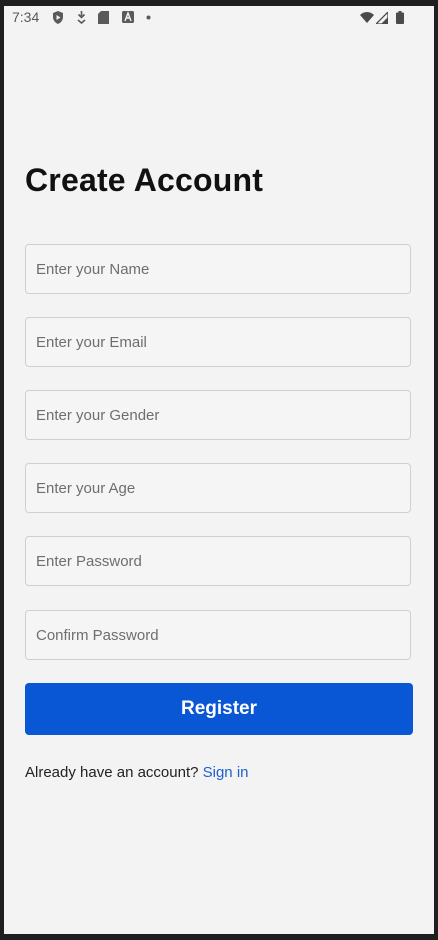  Describe the element at coordinates (152, 21) in the screenshot. I see `dot-icon` at that location.